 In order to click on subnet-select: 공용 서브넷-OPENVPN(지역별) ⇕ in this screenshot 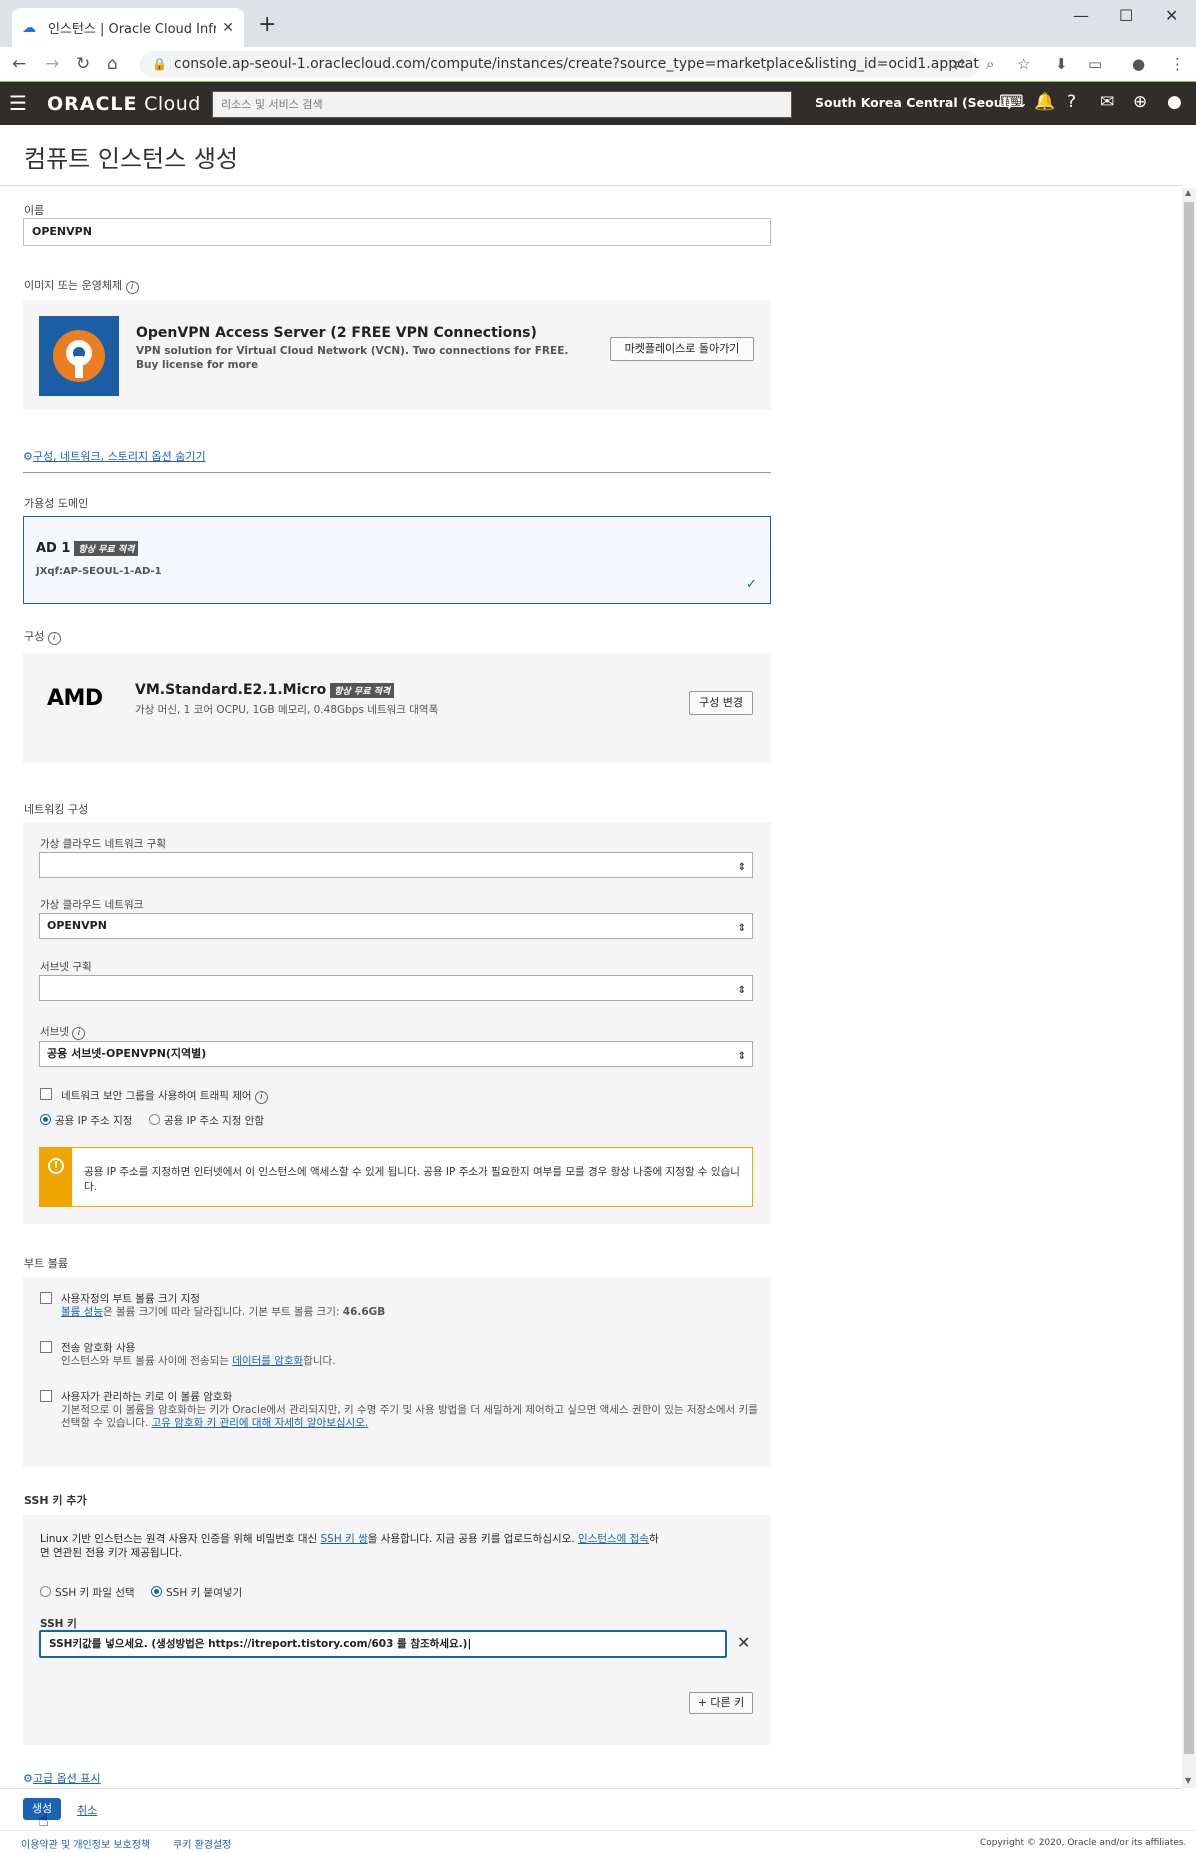, I will do `click(396, 1054)`.